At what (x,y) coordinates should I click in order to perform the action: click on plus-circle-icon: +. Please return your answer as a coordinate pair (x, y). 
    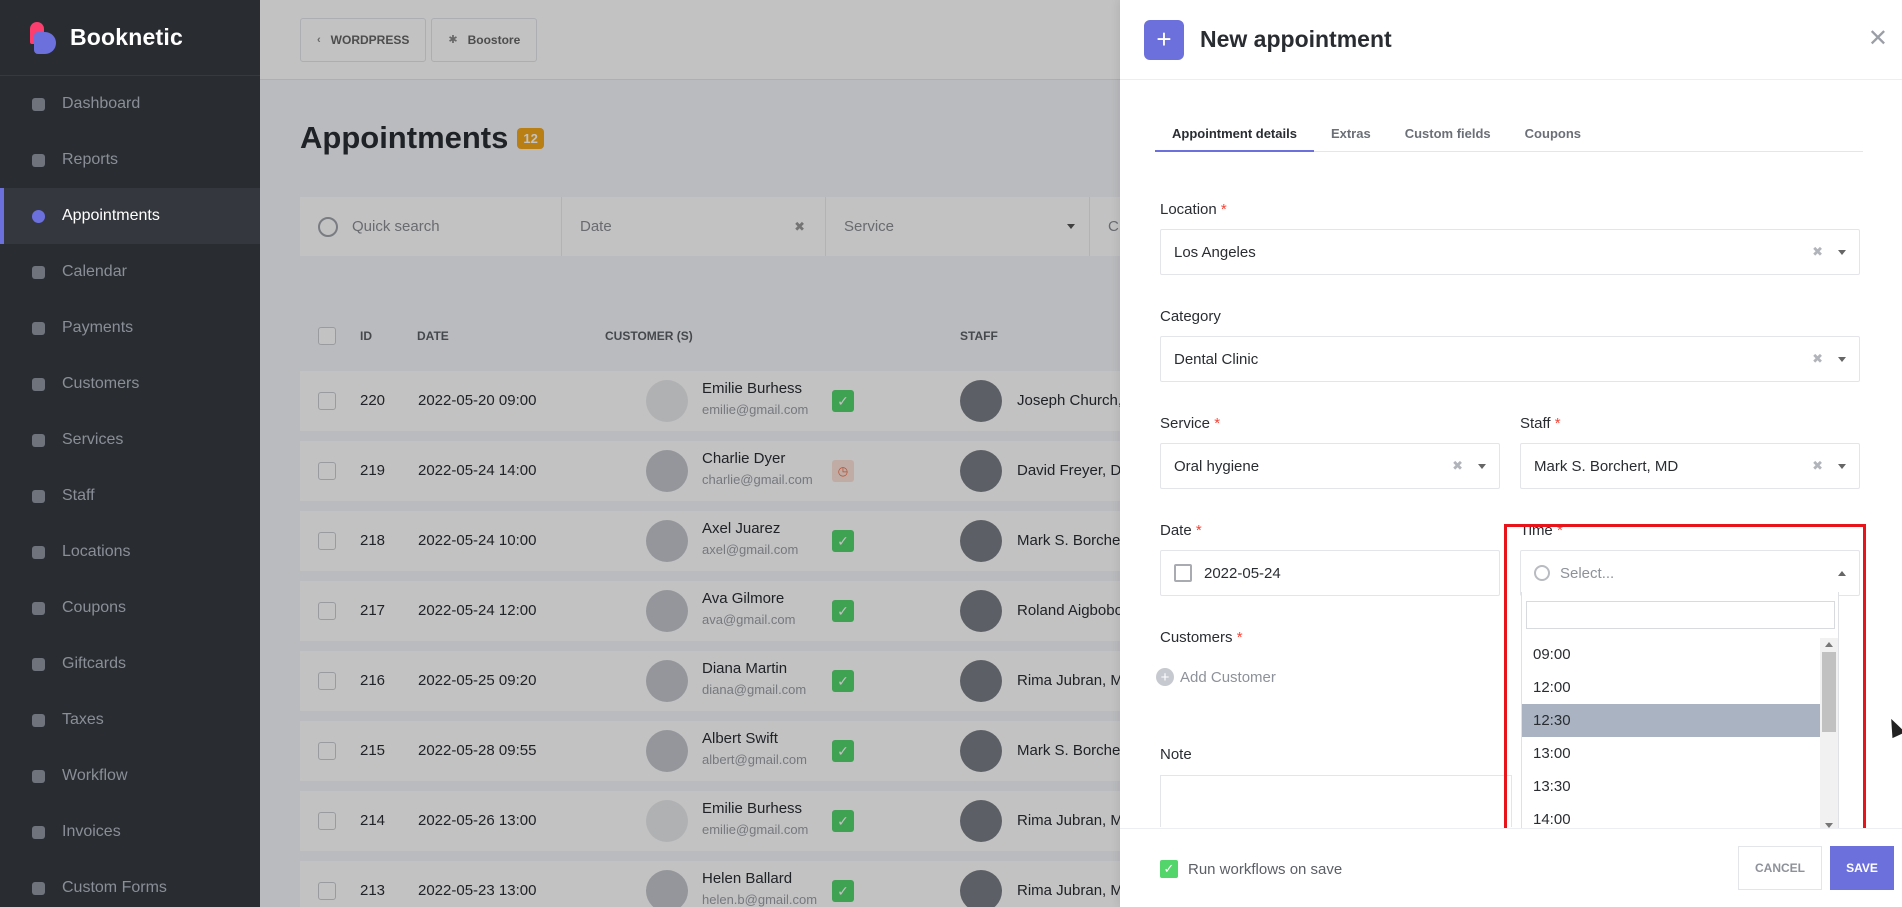
    Looking at the image, I should click on (1165, 677).